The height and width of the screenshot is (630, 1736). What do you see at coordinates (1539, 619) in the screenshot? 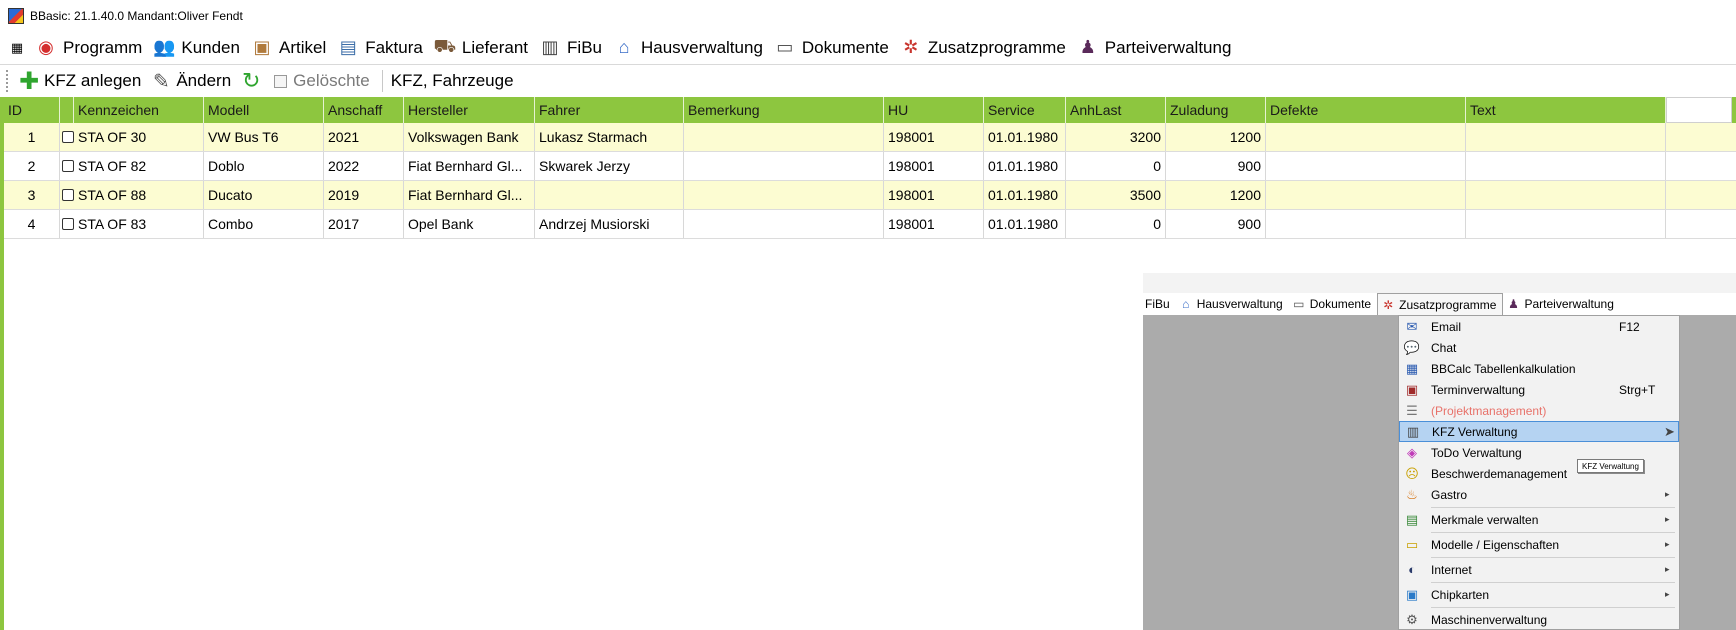
I see `dropdown-item-maschinen: ⚙ Maschinenverwaltung` at bounding box center [1539, 619].